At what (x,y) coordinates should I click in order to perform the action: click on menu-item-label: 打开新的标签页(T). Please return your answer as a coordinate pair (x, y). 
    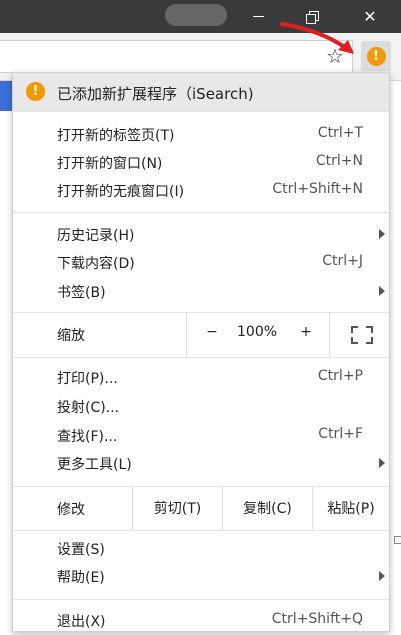
    Looking at the image, I should click on (116, 136).